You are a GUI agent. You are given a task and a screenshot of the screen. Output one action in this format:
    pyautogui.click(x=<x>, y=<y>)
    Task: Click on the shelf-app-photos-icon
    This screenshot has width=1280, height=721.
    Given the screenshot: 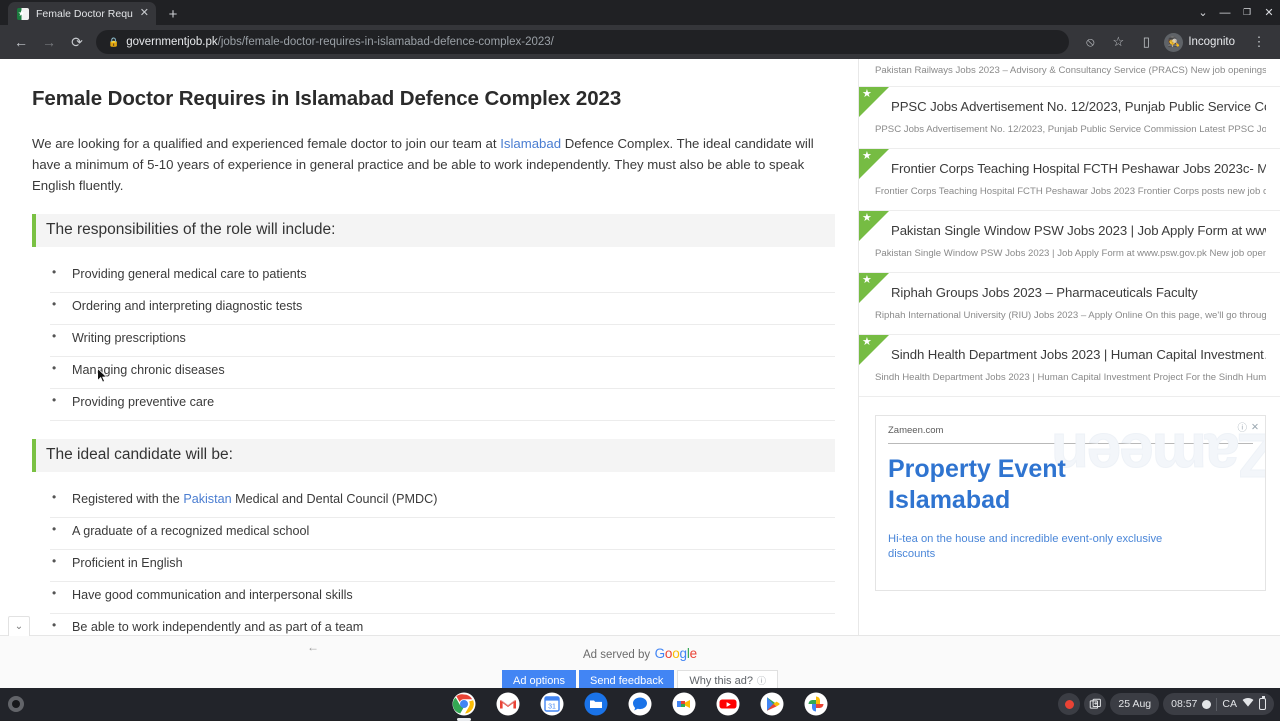 What is the action you would take?
    pyautogui.click(x=816, y=704)
    